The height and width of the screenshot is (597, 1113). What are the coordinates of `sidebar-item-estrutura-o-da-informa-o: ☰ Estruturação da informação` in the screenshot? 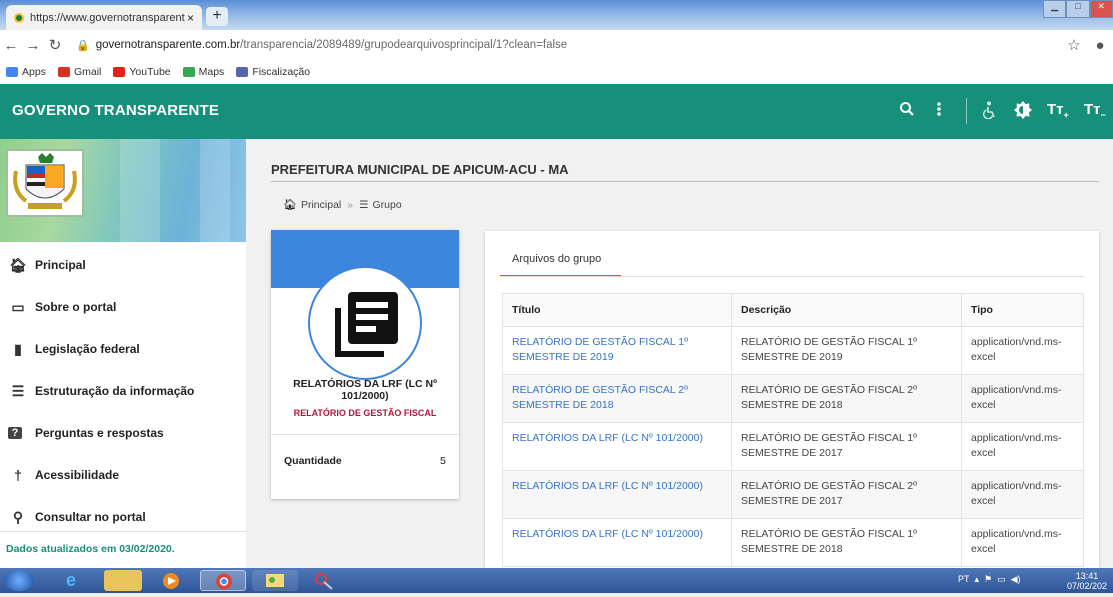 It's located at (123, 391).